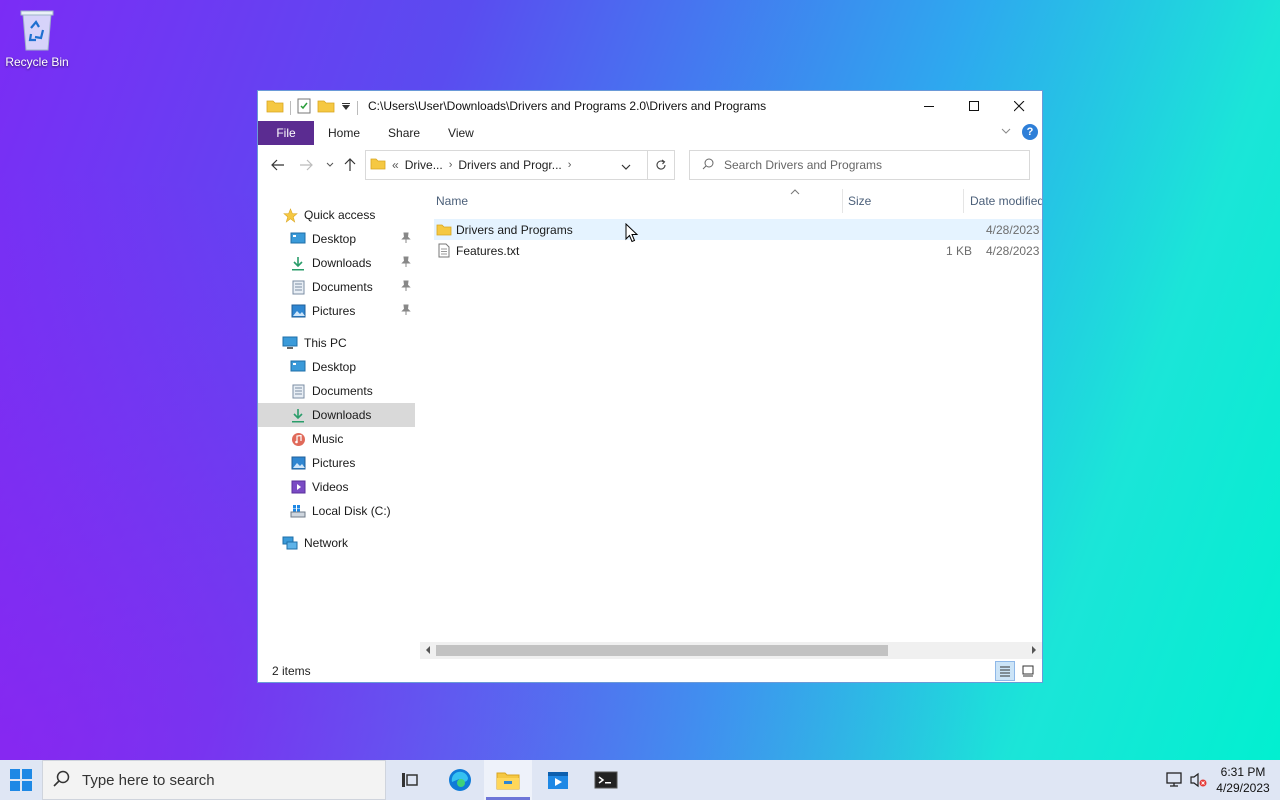  What do you see at coordinates (340, 215) in the screenshot?
I see `nav-label: Quick access` at bounding box center [340, 215].